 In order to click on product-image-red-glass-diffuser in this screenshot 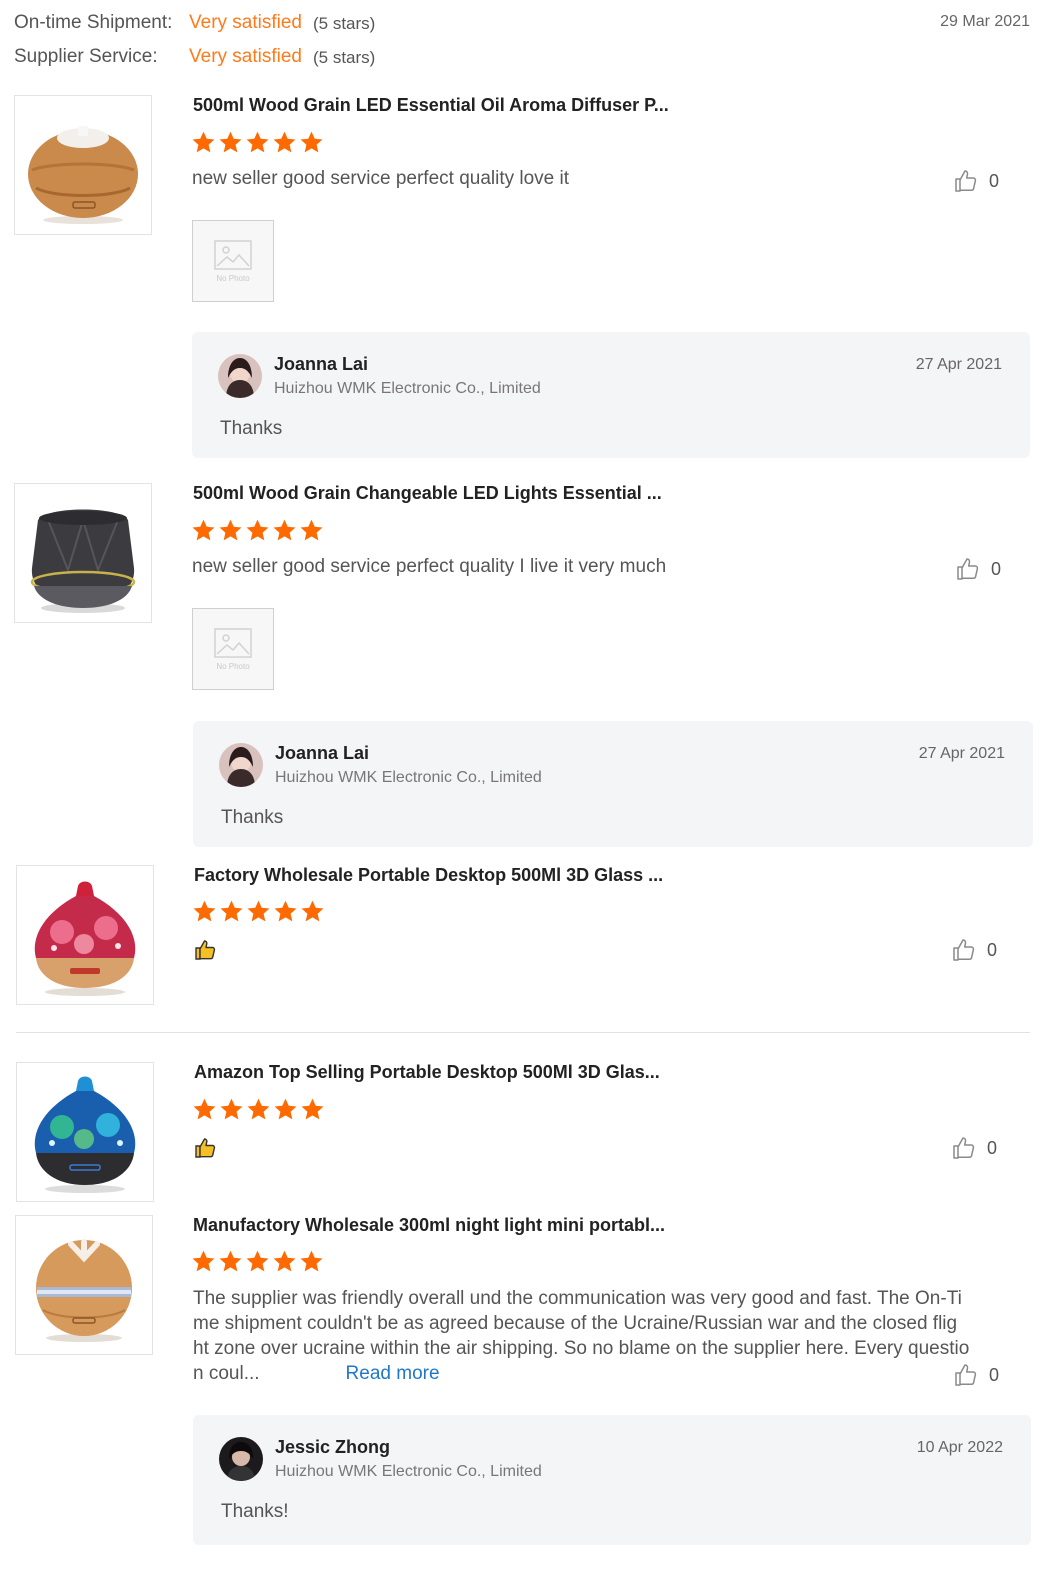, I will do `click(85, 935)`.